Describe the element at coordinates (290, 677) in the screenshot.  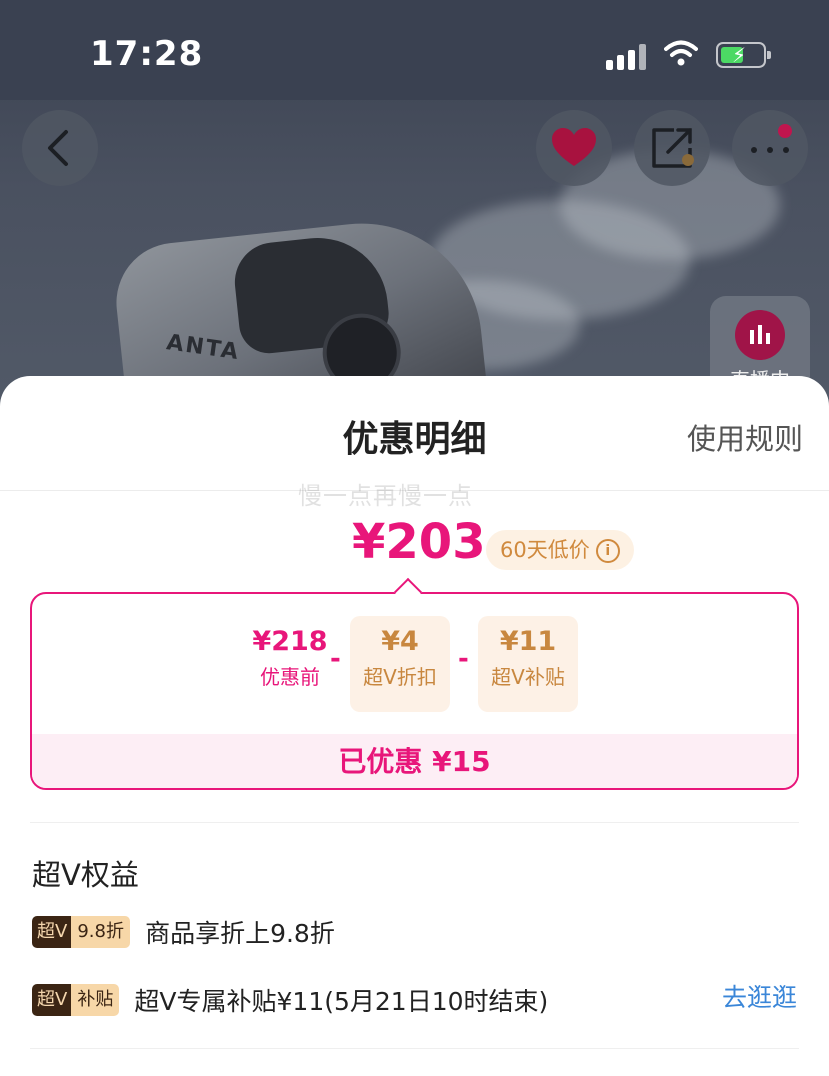
I see `original-price-label: 优惠前` at that location.